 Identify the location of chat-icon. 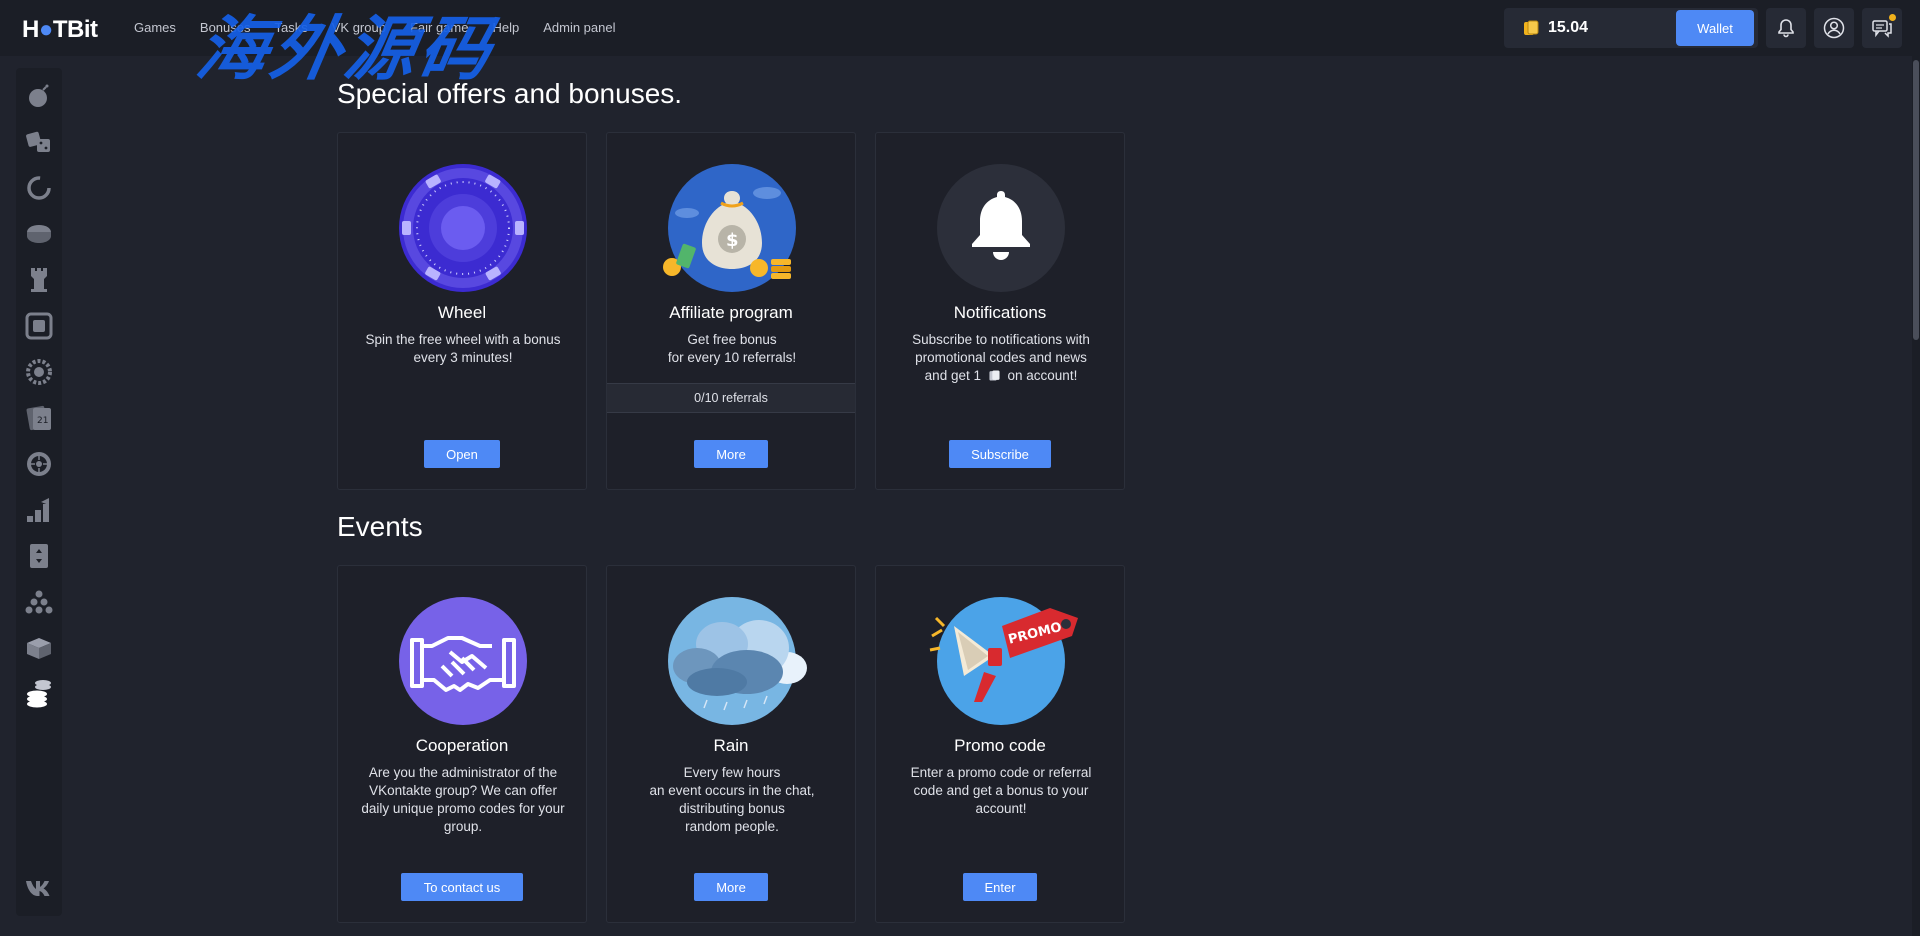
(1882, 29).